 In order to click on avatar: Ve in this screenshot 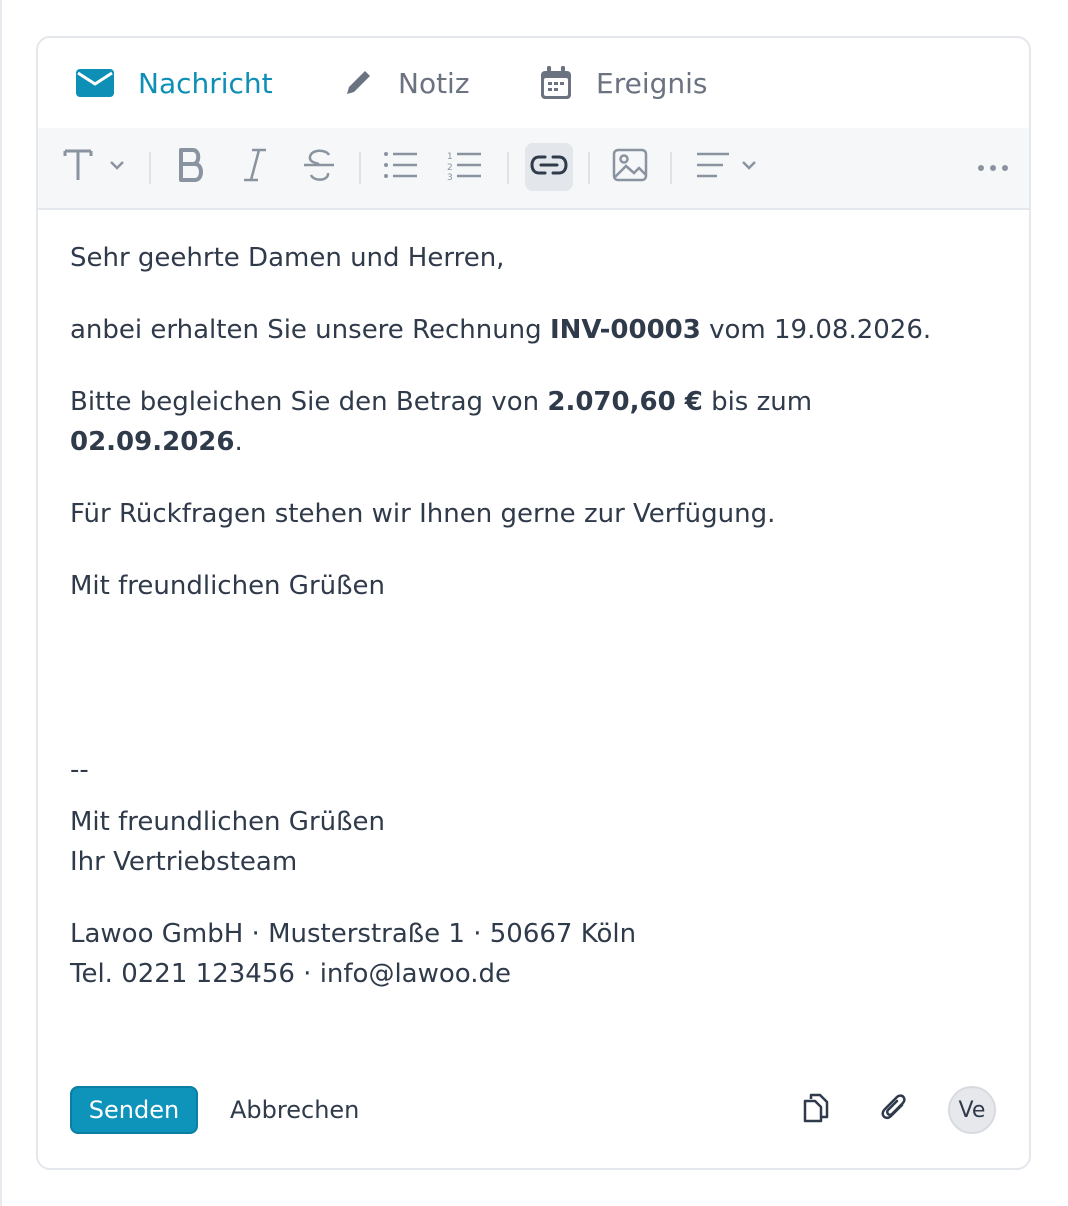, I will do `click(972, 1110)`.